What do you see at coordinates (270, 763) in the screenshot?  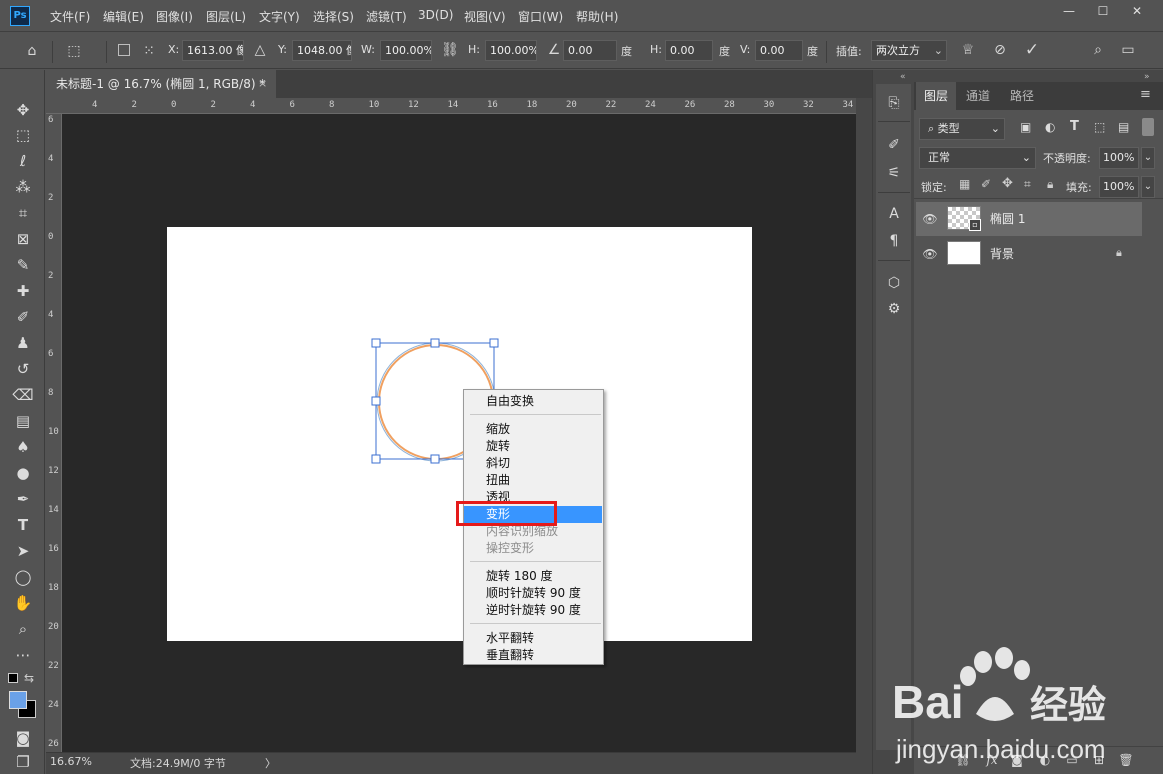 I see `status-menu-arrow-icon: 〉` at bounding box center [270, 763].